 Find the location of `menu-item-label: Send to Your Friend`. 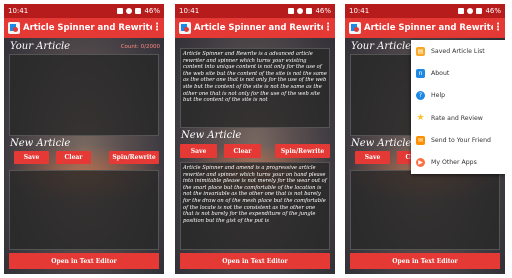

menu-item-label: Send to Your Friend is located at coordinates (461, 140).